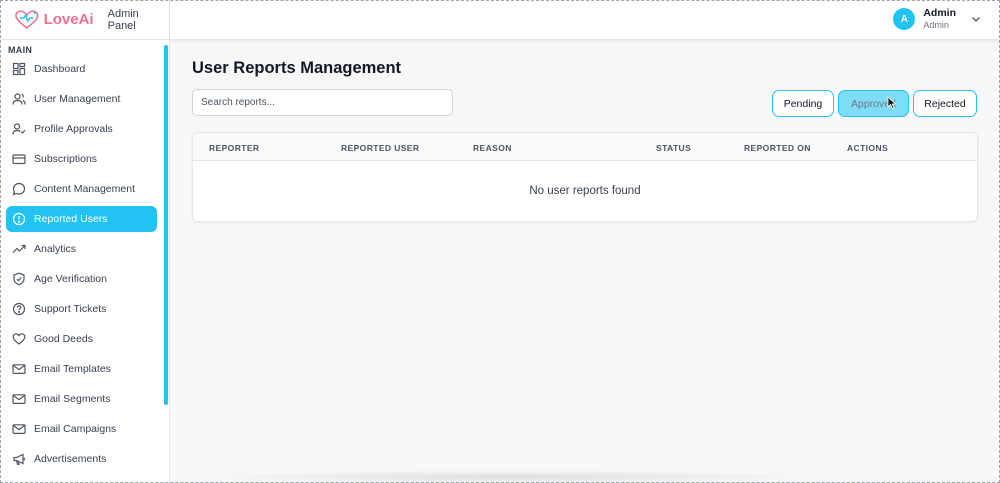 The height and width of the screenshot is (483, 1000). What do you see at coordinates (936, 25) in the screenshot?
I see `user-role: Admin` at bounding box center [936, 25].